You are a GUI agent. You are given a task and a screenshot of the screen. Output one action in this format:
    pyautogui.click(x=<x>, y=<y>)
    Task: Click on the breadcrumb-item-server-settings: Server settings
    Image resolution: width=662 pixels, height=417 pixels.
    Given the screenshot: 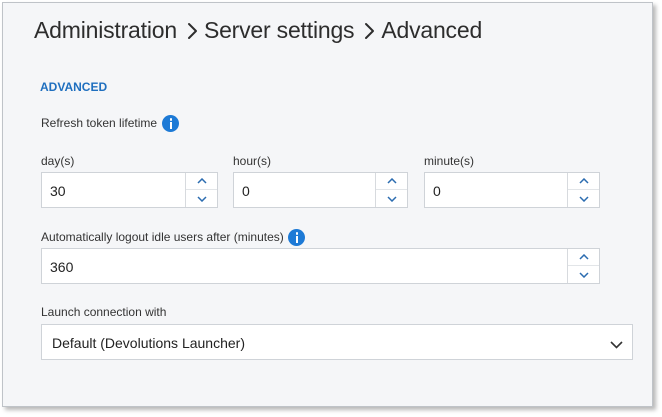 What is the action you would take?
    pyautogui.click(x=279, y=30)
    